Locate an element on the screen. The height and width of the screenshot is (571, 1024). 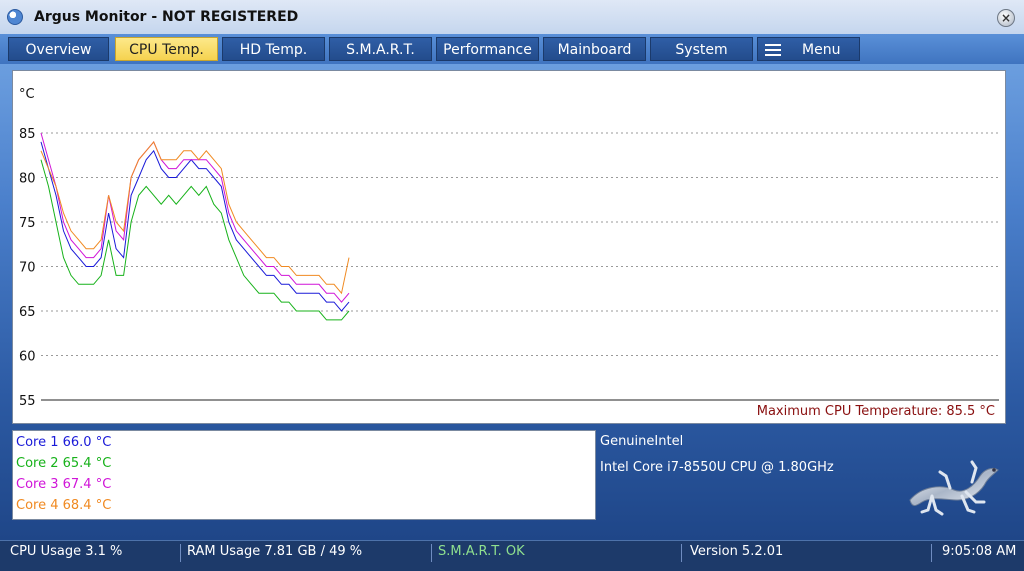
y-tick-label: 70 is located at coordinates (27, 268).